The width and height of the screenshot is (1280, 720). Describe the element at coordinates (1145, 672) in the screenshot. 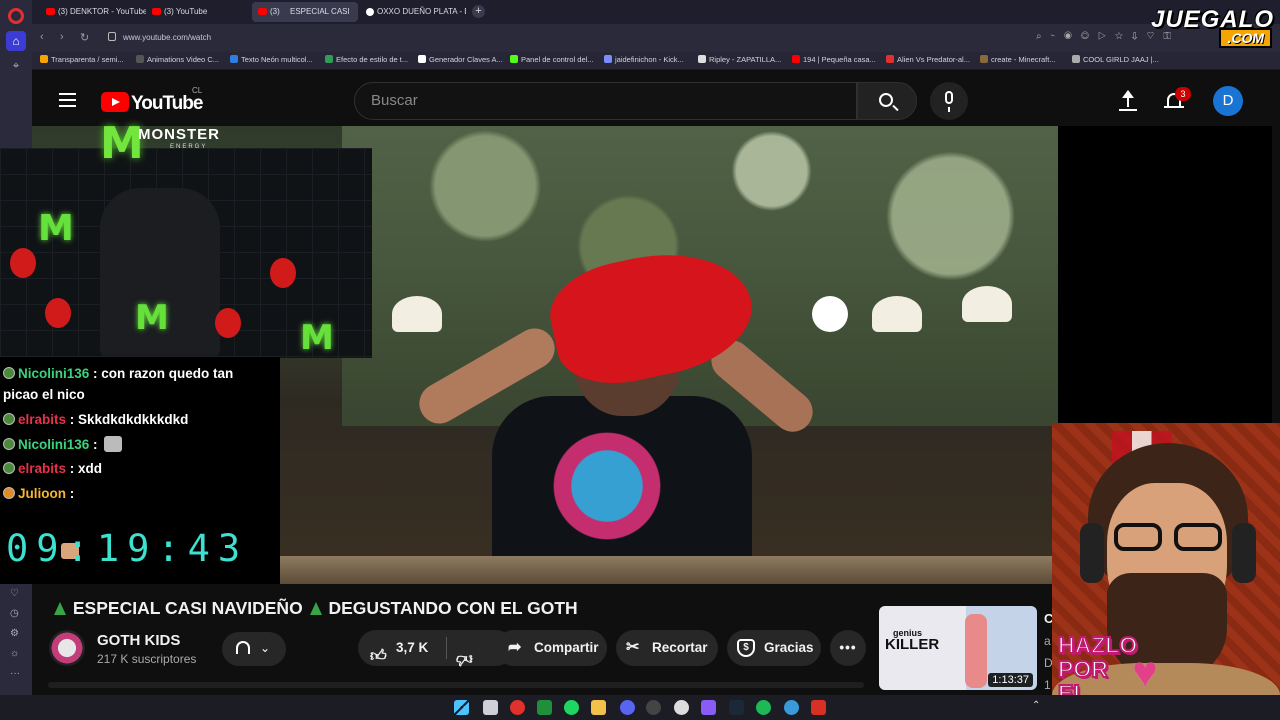

I see `heart-icon: ♥` at that location.